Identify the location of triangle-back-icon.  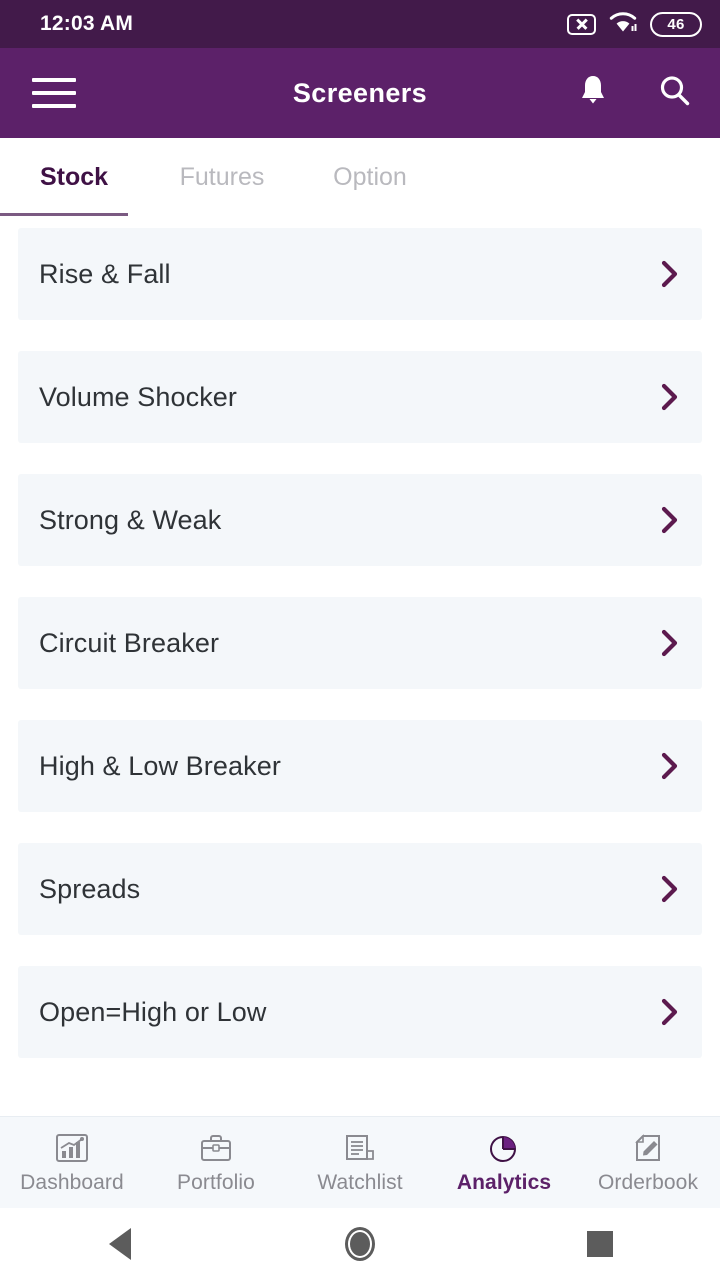
(120, 1244).